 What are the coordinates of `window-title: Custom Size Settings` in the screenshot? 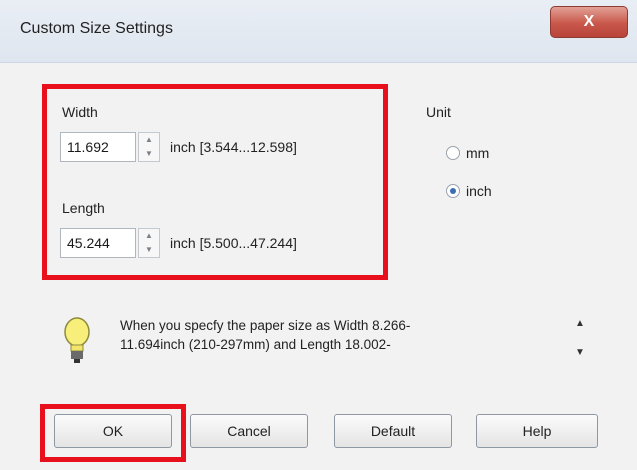 It's located at (96, 28).